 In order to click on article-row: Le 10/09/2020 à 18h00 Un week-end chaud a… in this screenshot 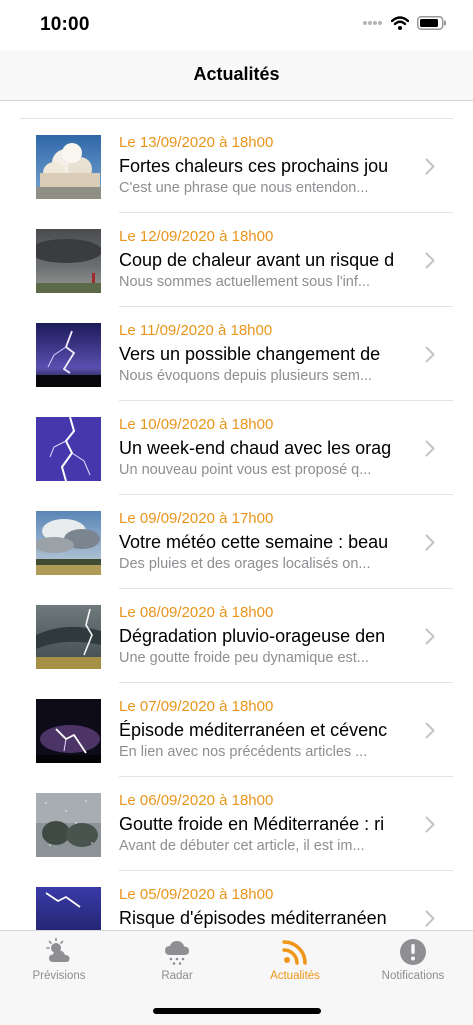, I will do `click(236, 448)`.